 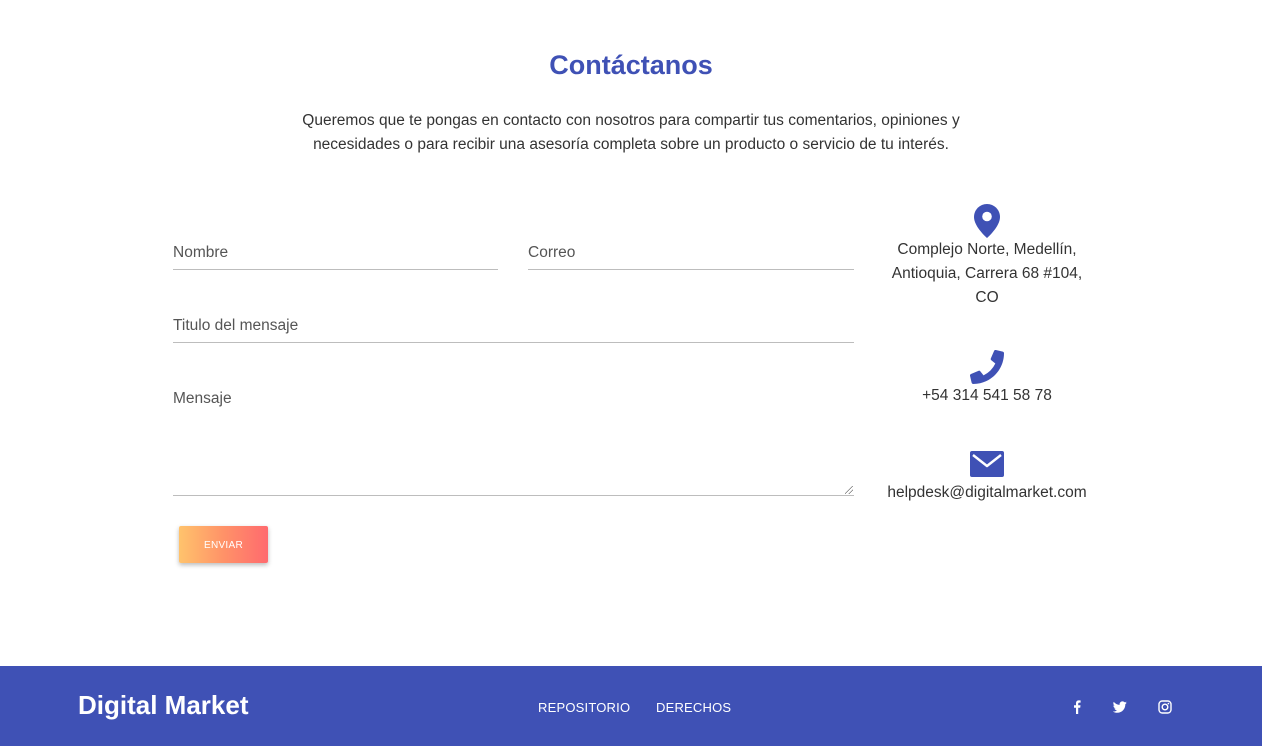 What do you see at coordinates (987, 395) in the screenshot?
I see `phone-number: +54 314 541 58 78` at bounding box center [987, 395].